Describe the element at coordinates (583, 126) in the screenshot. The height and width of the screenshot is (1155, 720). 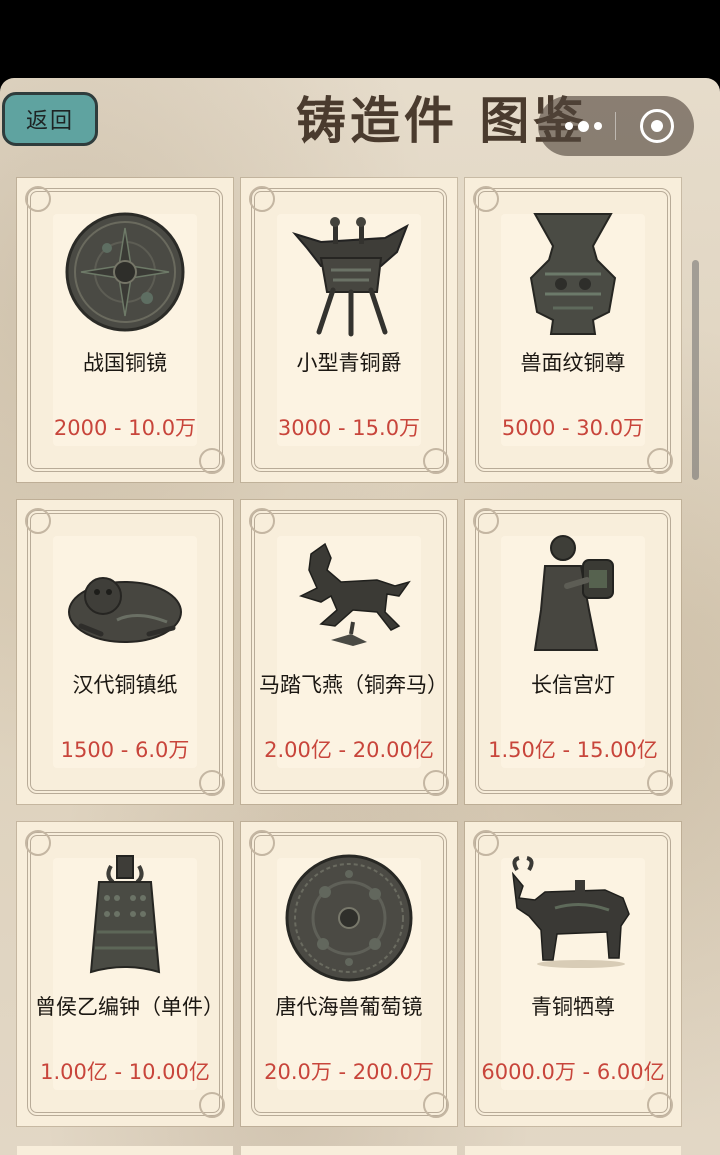
I see `more-dots-icon` at that location.